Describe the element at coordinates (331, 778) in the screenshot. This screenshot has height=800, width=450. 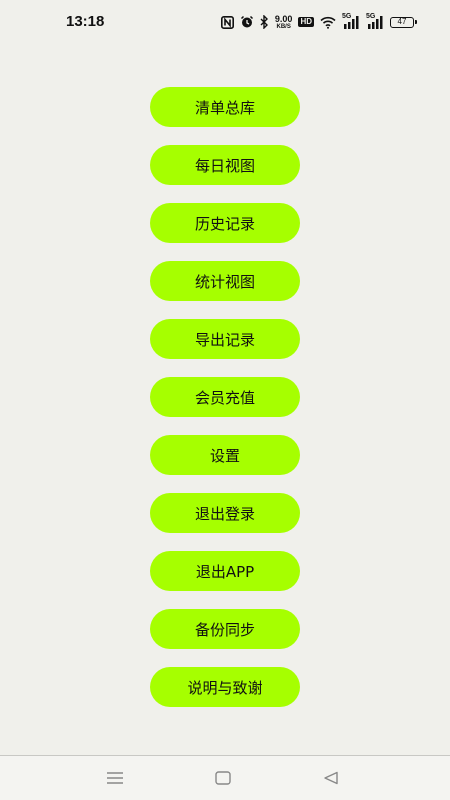
I see `back-icon` at that location.